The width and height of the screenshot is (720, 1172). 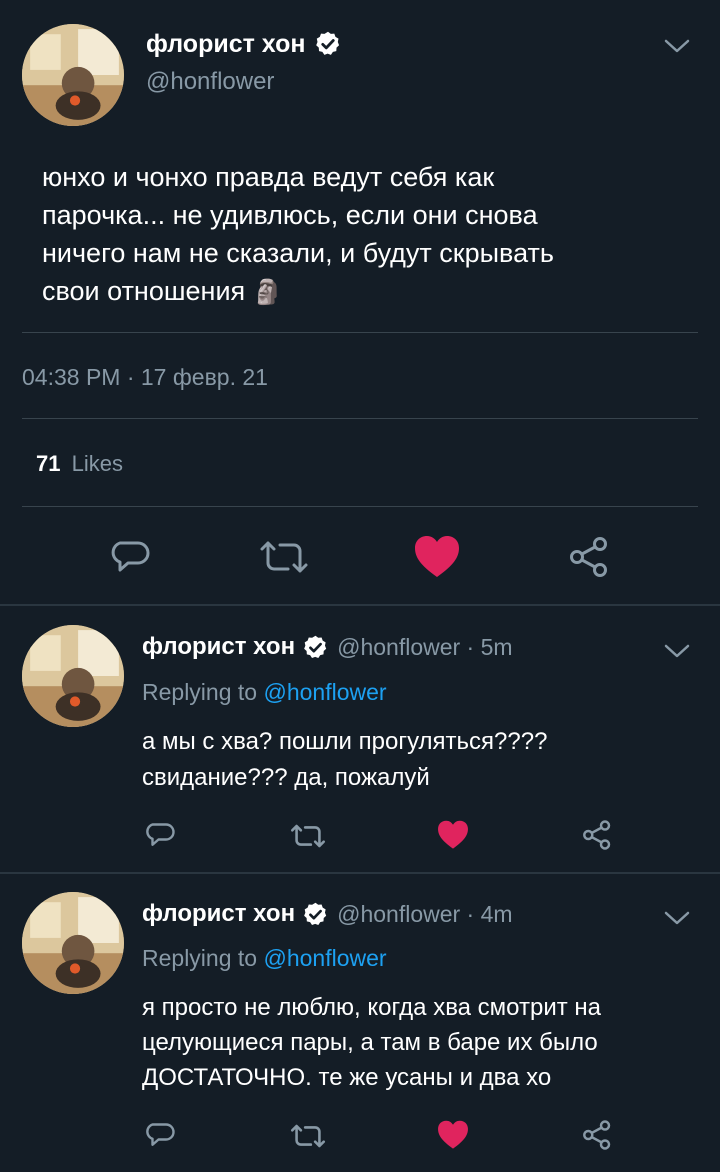 I want to click on likes-stat: 71 Likes, so click(x=79, y=464).